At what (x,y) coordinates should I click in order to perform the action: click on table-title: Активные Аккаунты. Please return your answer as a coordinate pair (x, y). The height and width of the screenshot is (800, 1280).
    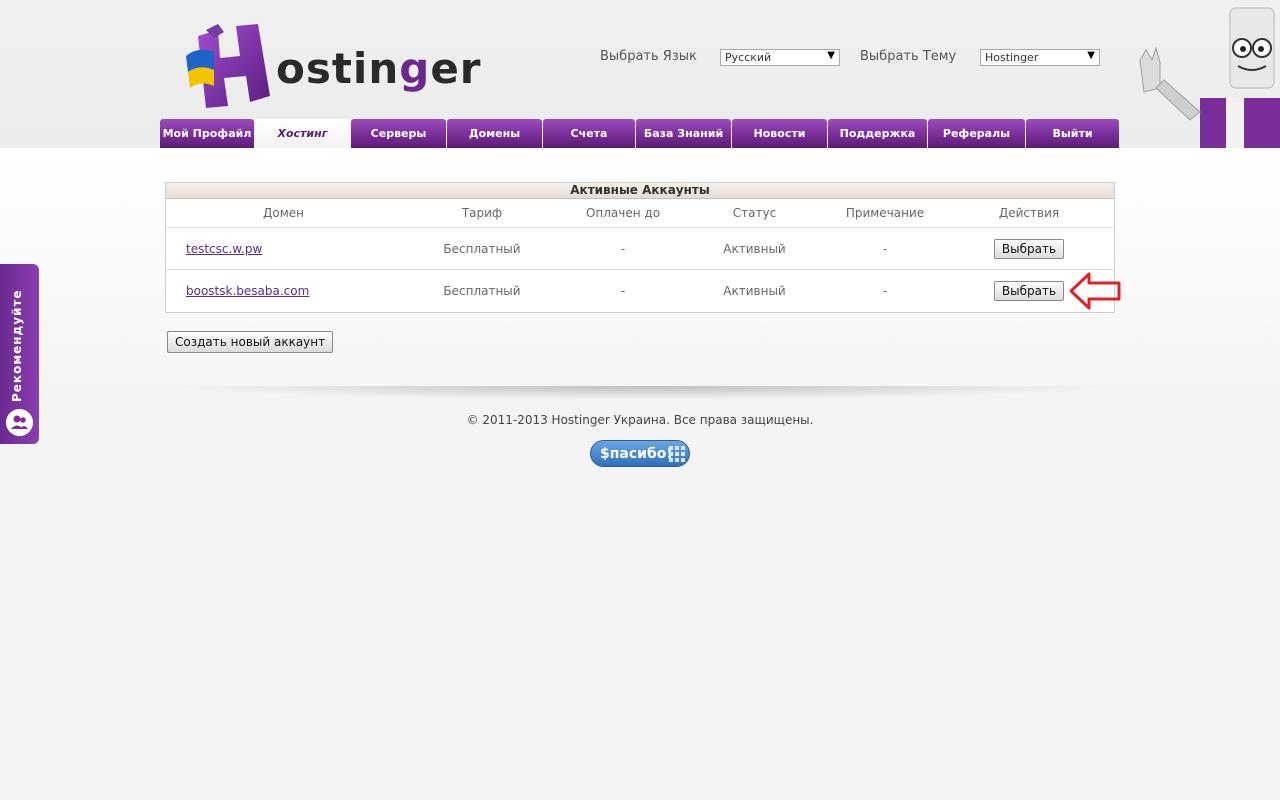
    Looking at the image, I should click on (640, 191).